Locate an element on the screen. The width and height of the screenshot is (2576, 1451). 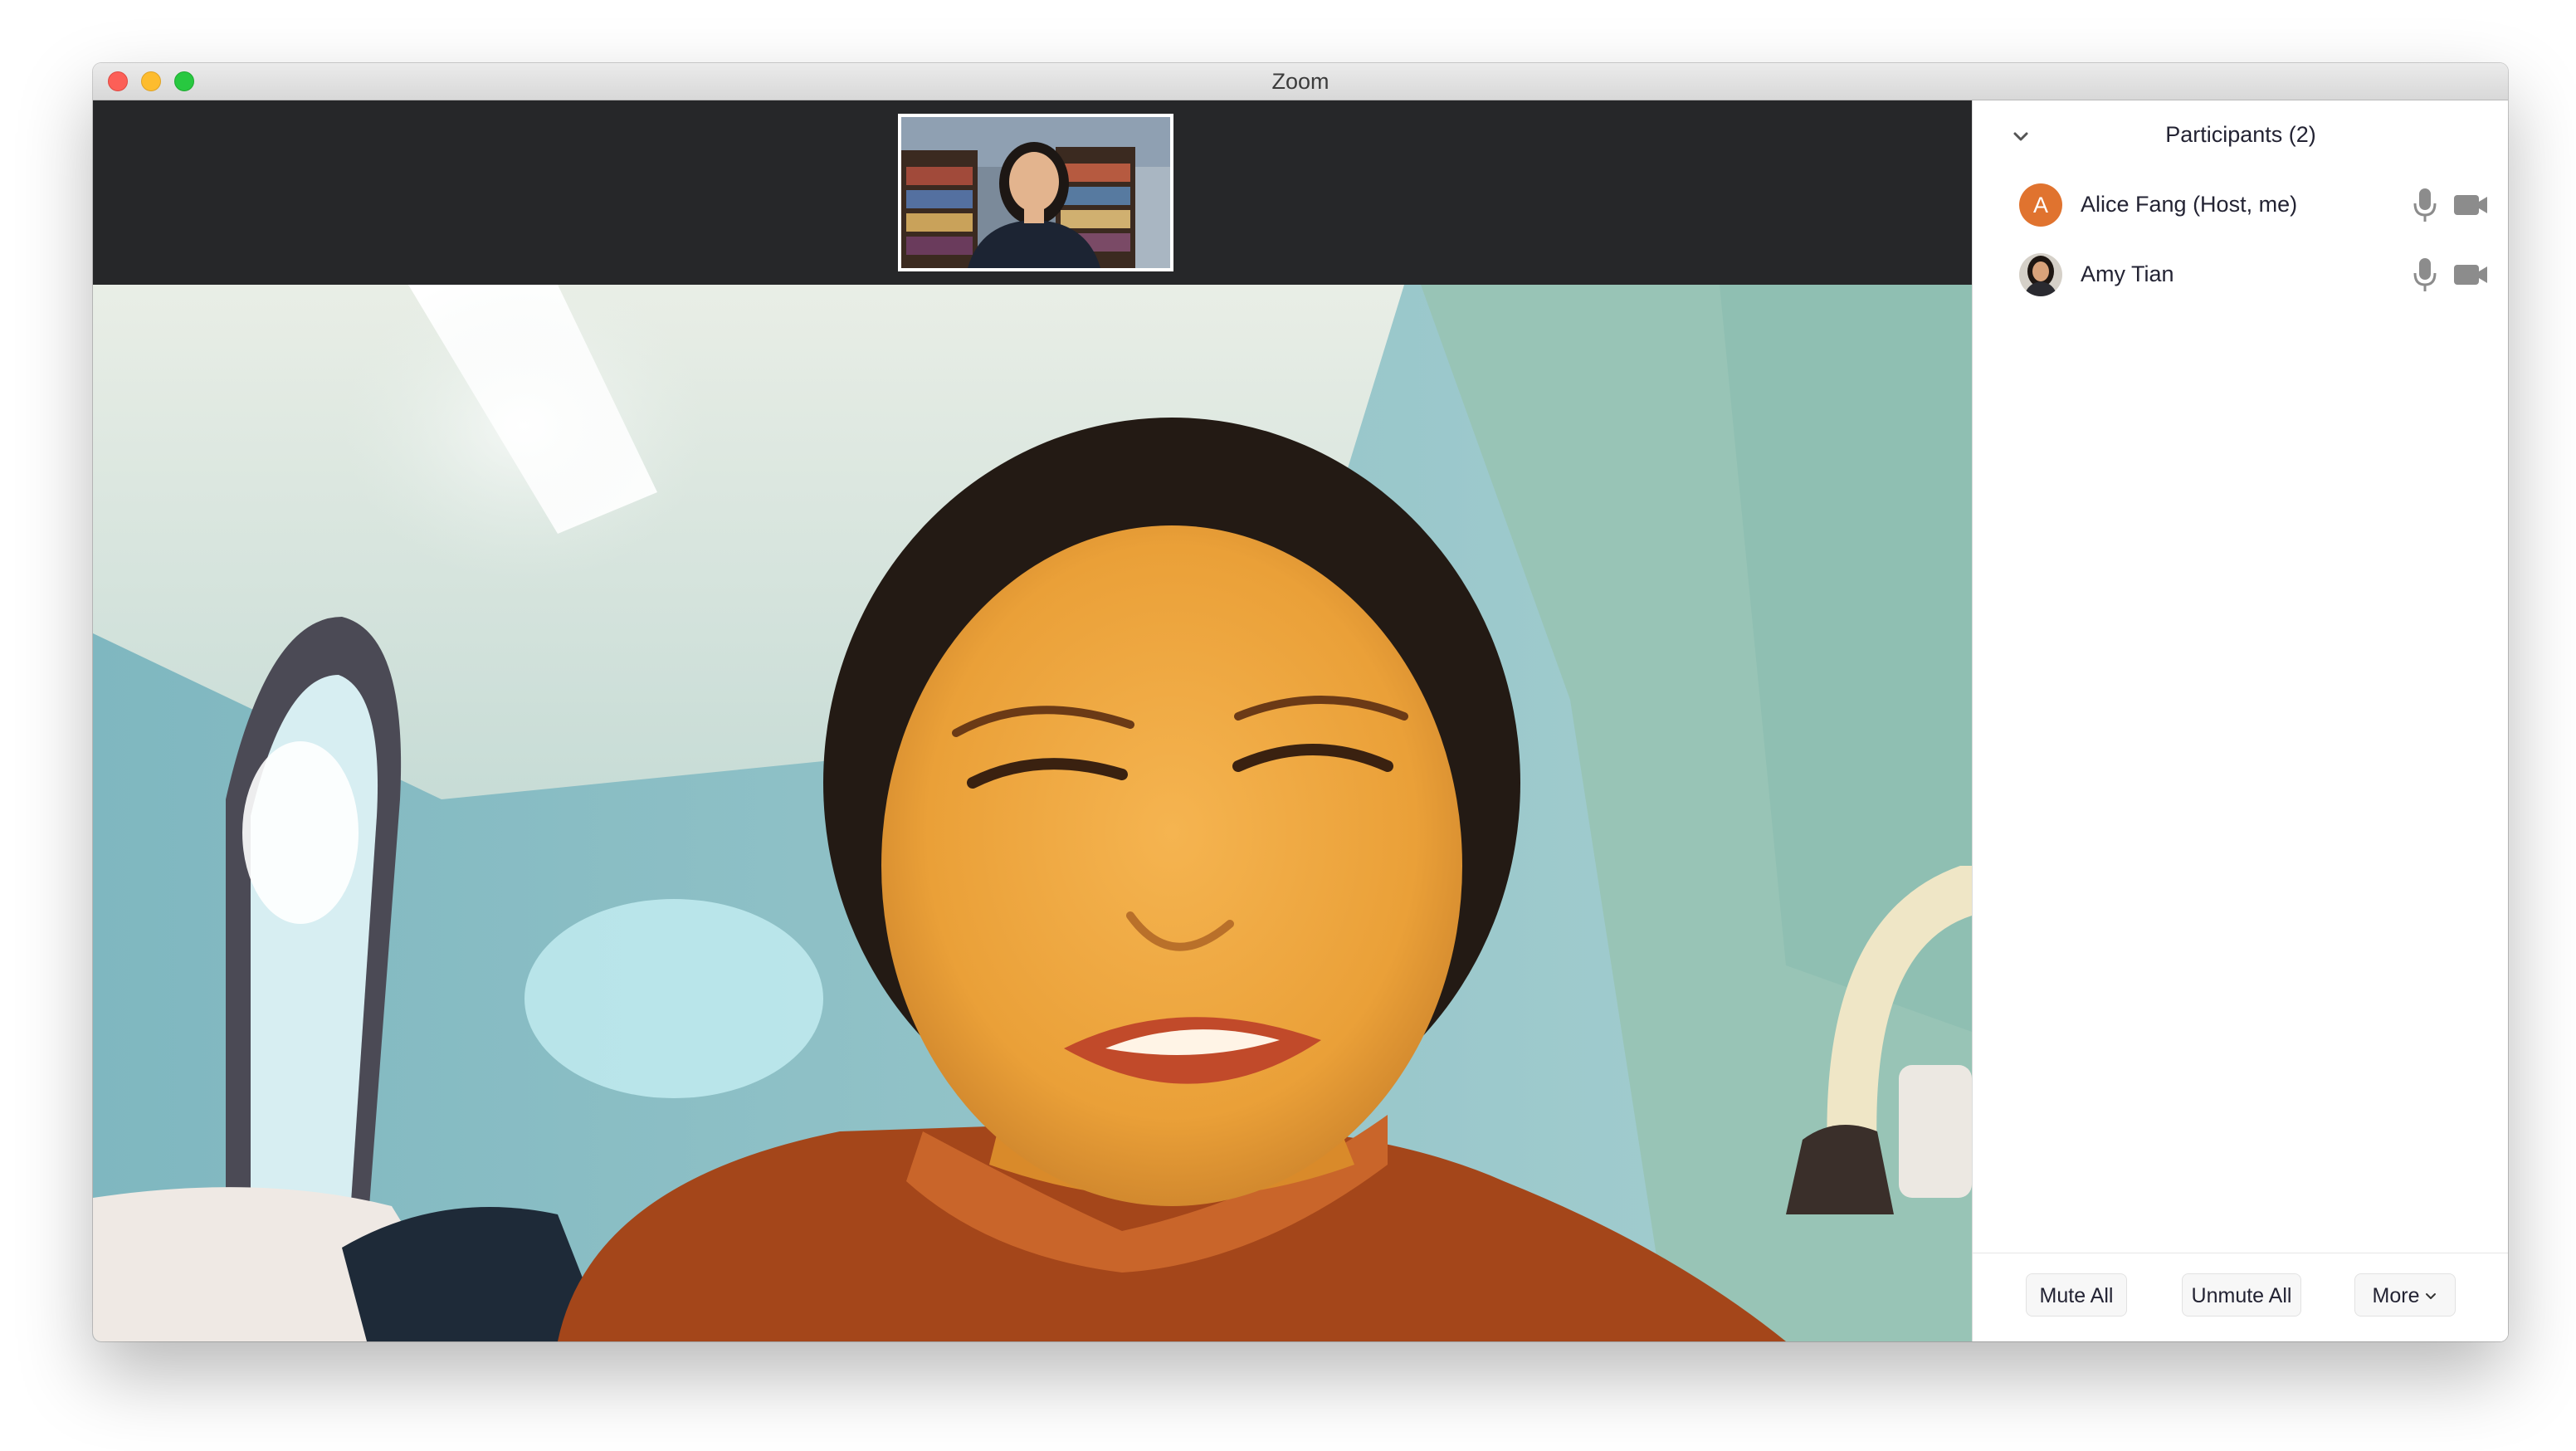
title-bar: Zoom is located at coordinates (1301, 81).